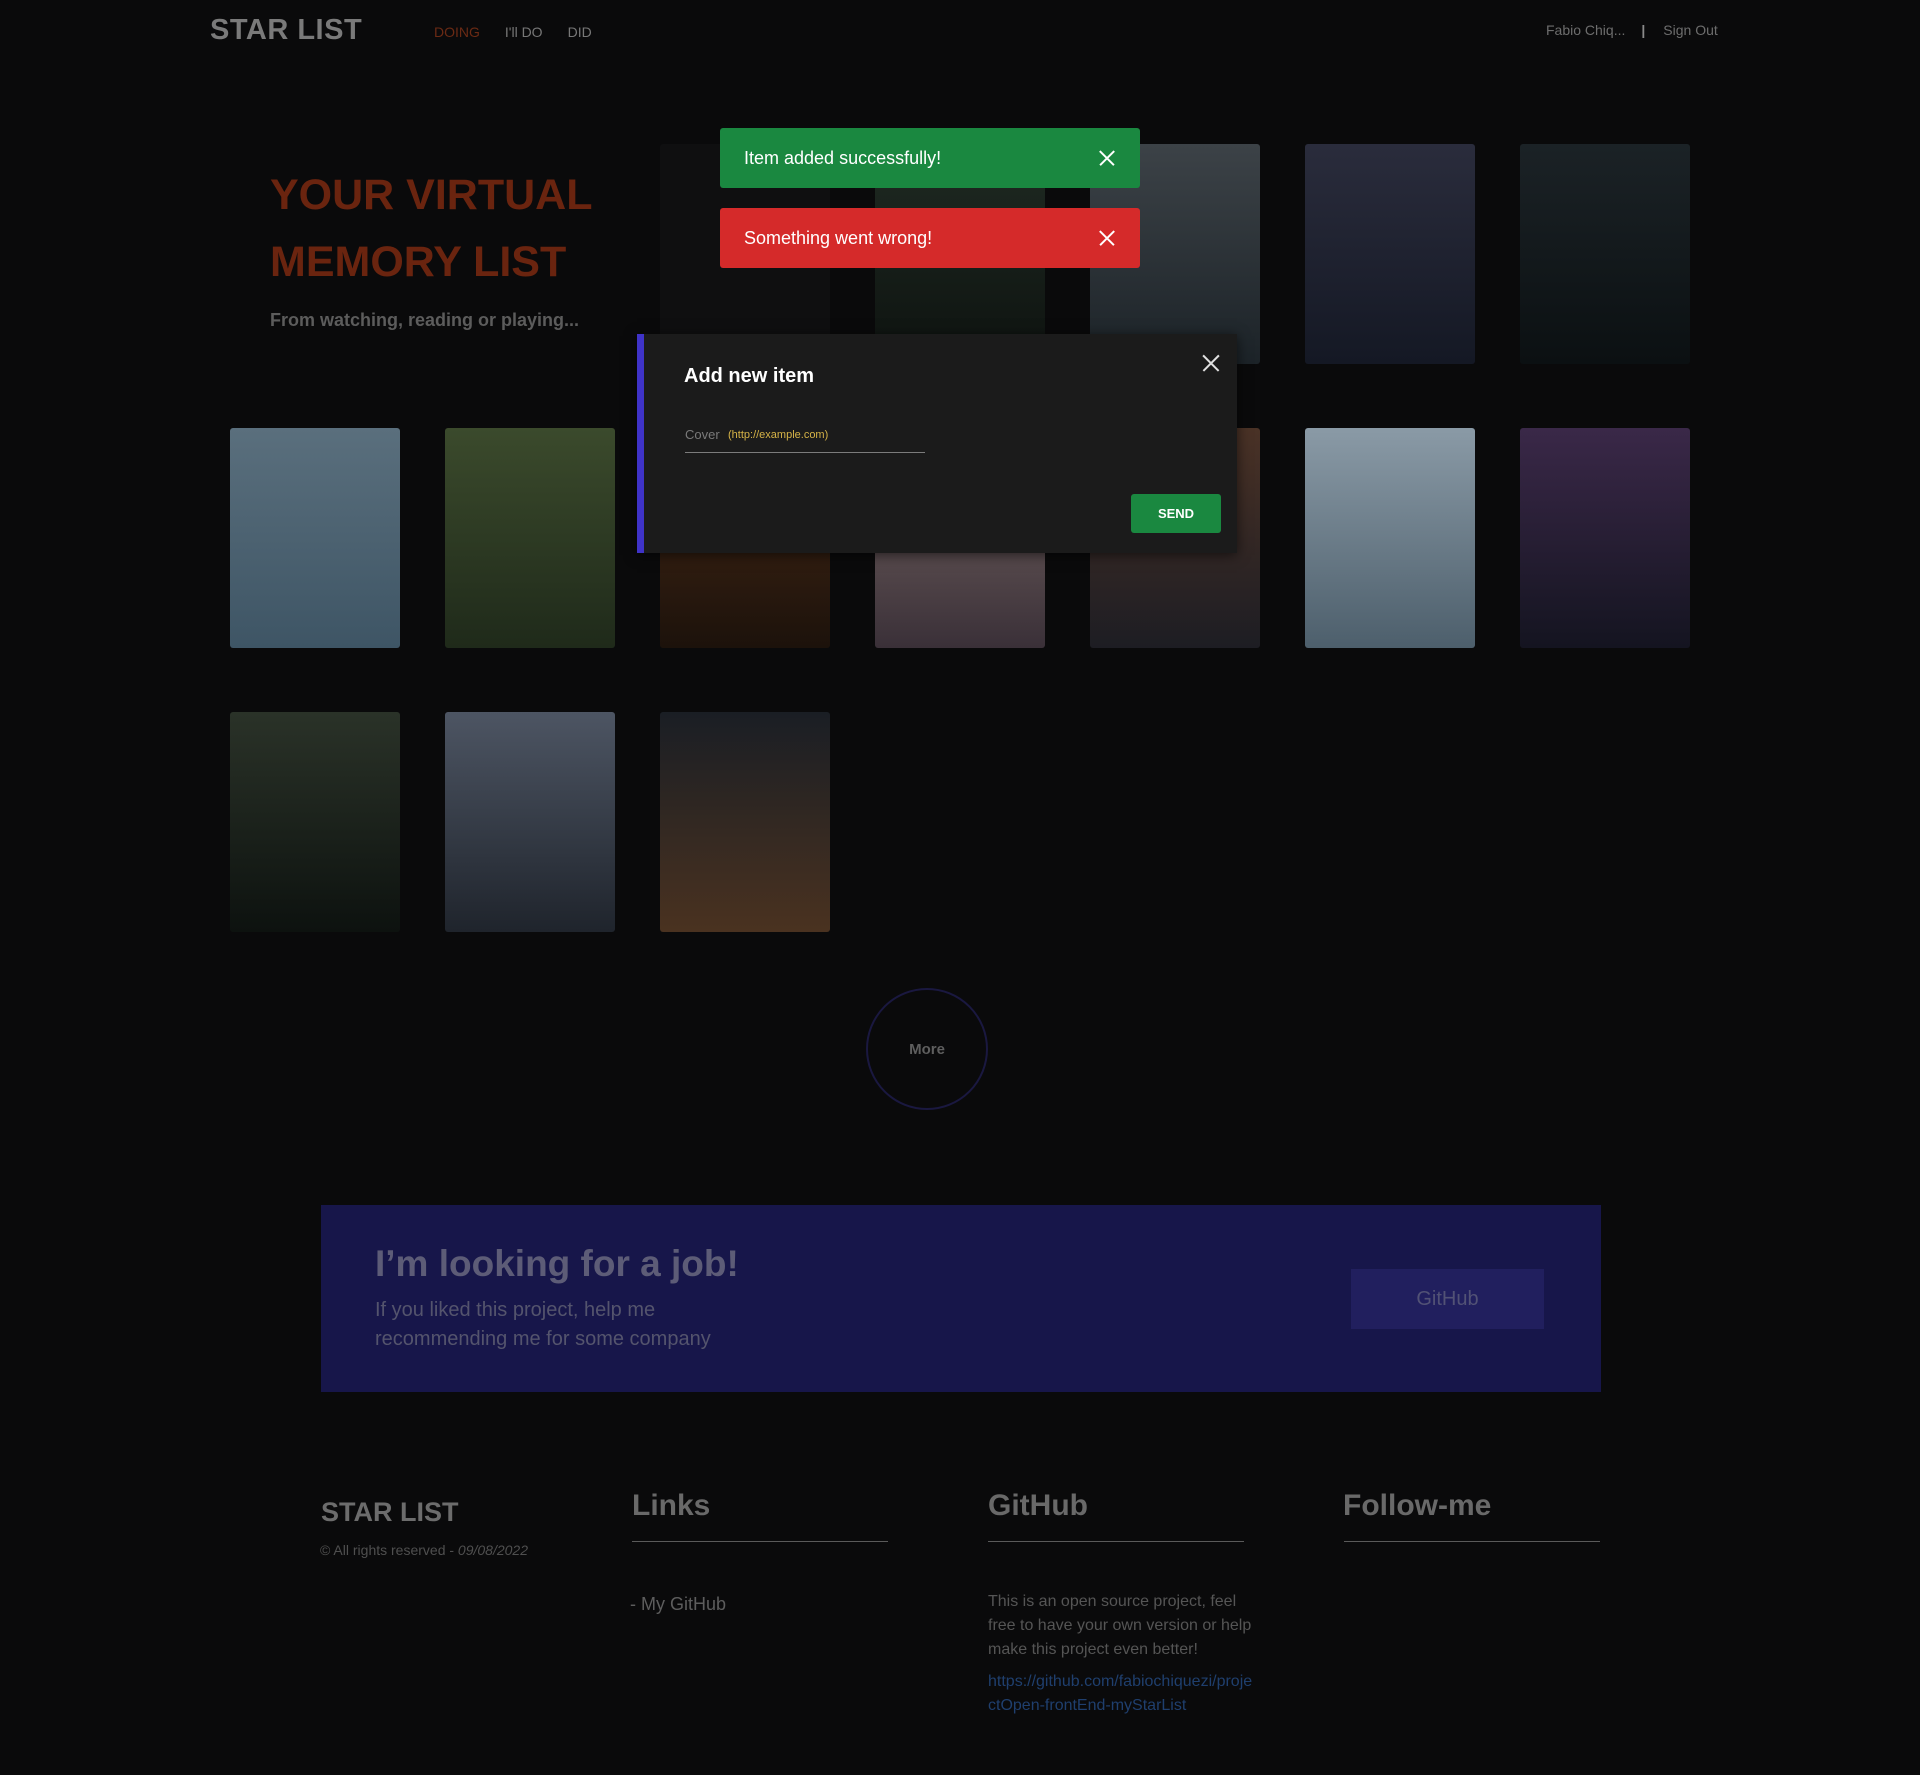 Image resolution: width=1920 pixels, height=1775 pixels. I want to click on gallery-card-misty-blue-mountains, so click(315, 538).